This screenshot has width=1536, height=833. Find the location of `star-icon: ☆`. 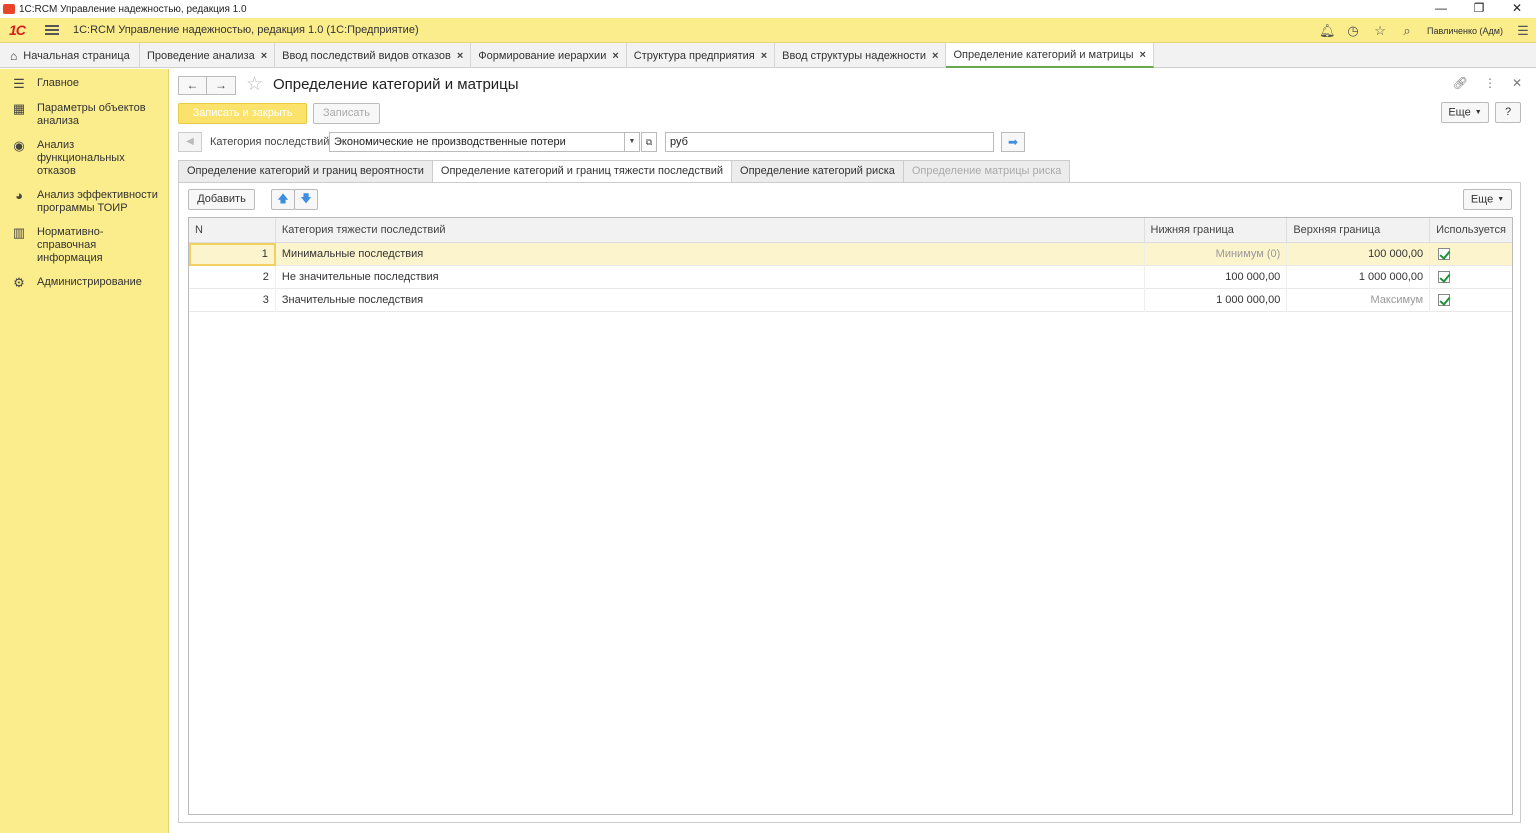

star-icon: ☆ is located at coordinates (1380, 31).